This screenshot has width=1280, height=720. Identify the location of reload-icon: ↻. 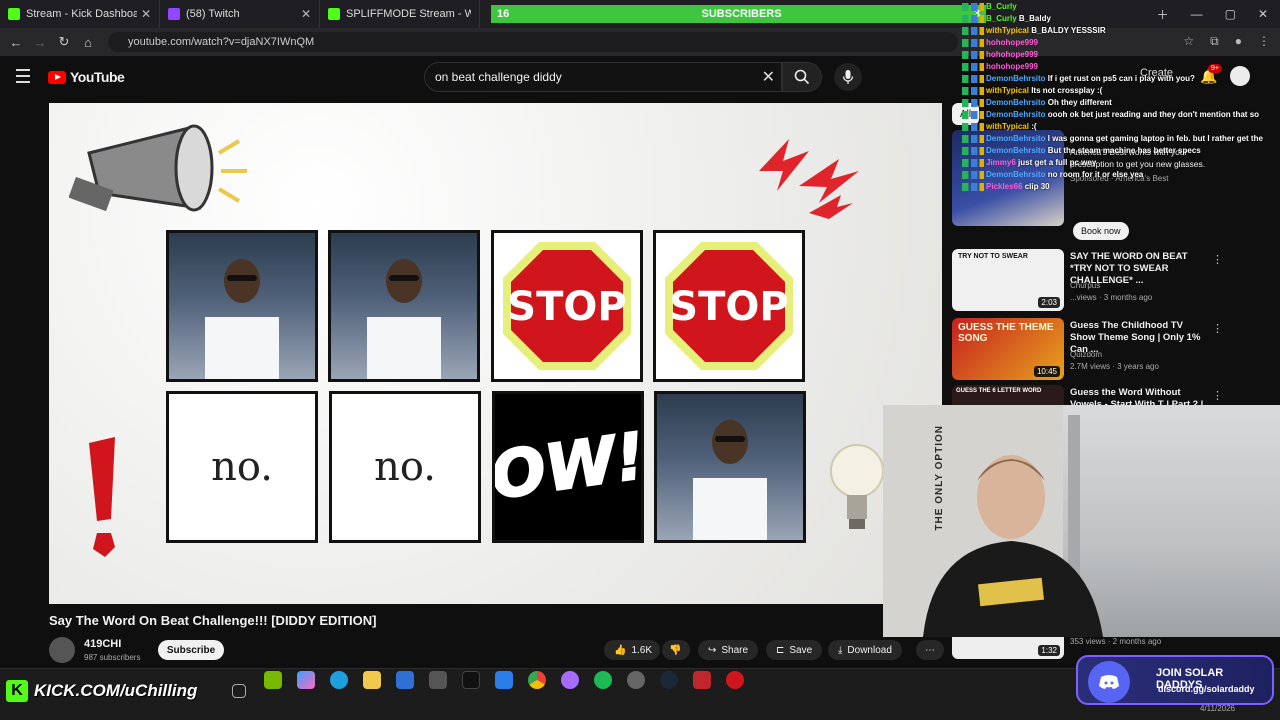
(64, 42).